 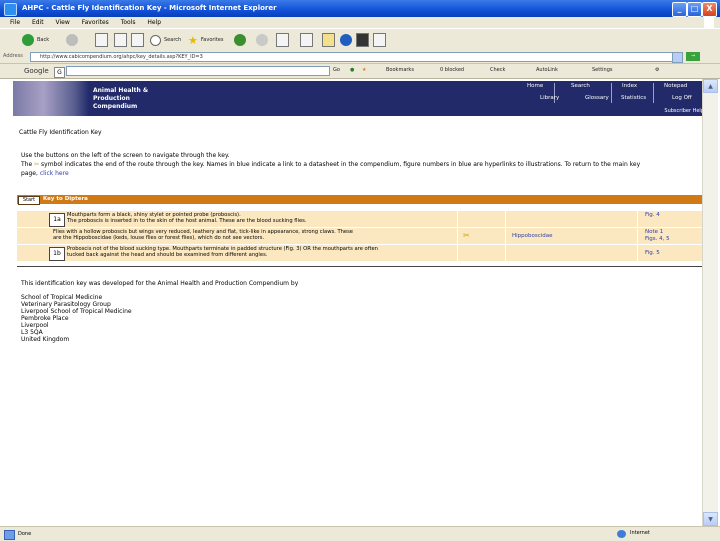 What do you see at coordinates (652, 253) in the screenshot?
I see `figure-link: Fig. 5` at bounding box center [652, 253].